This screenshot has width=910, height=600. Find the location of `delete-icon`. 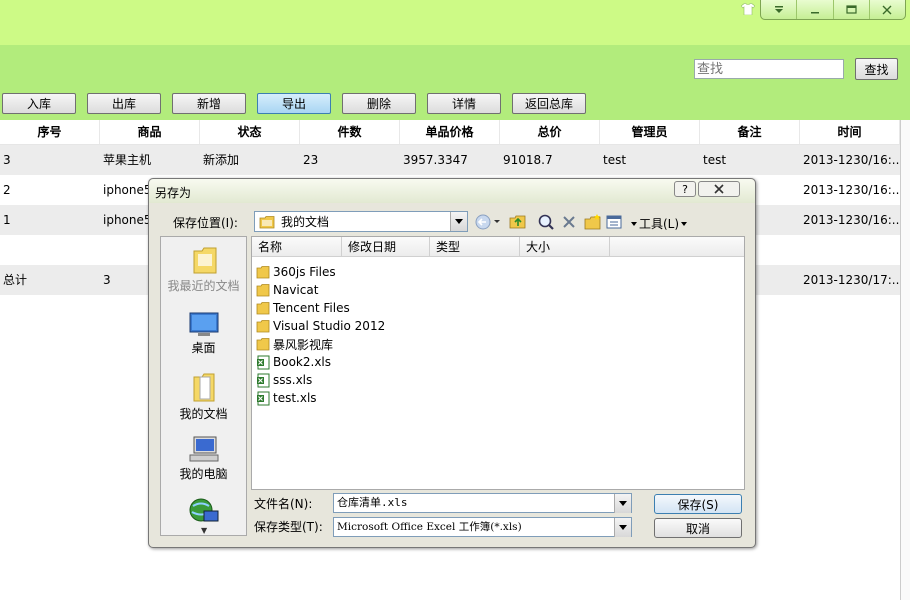

delete-icon is located at coordinates (569, 222).